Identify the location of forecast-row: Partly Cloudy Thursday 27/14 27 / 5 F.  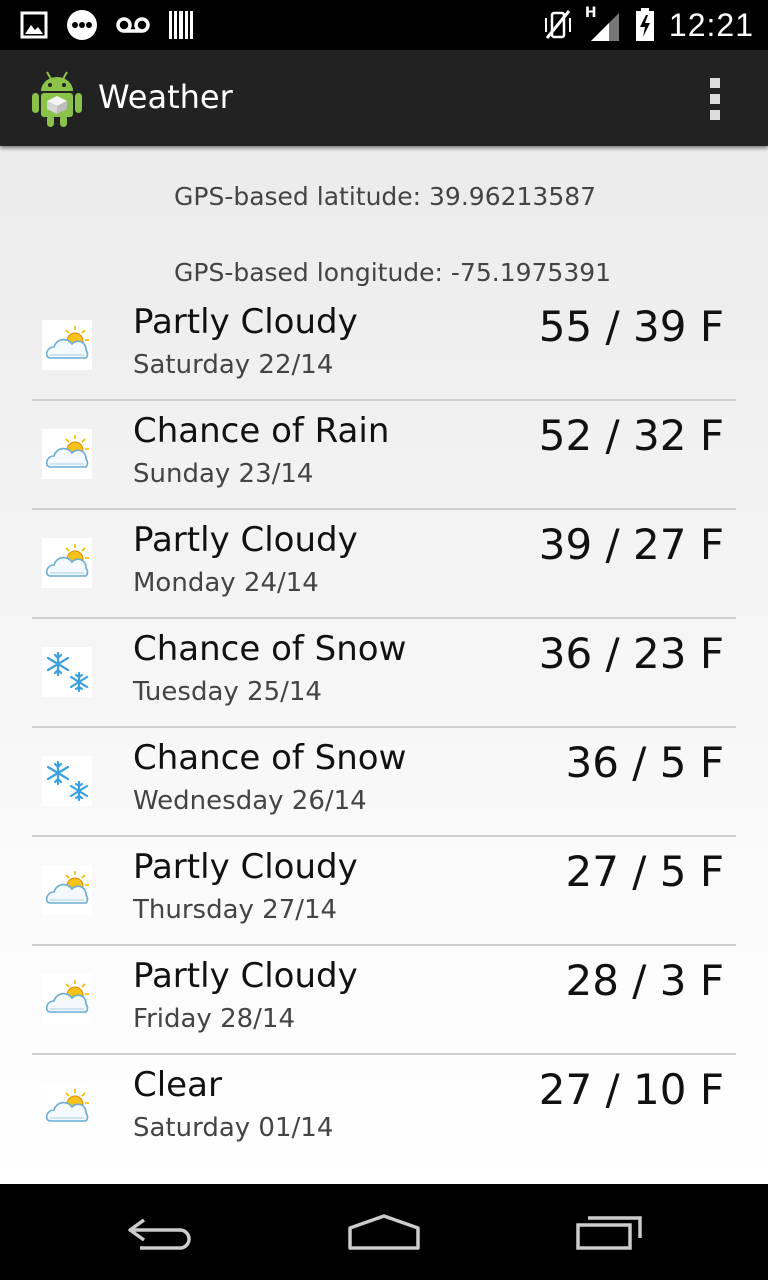
(384, 891).